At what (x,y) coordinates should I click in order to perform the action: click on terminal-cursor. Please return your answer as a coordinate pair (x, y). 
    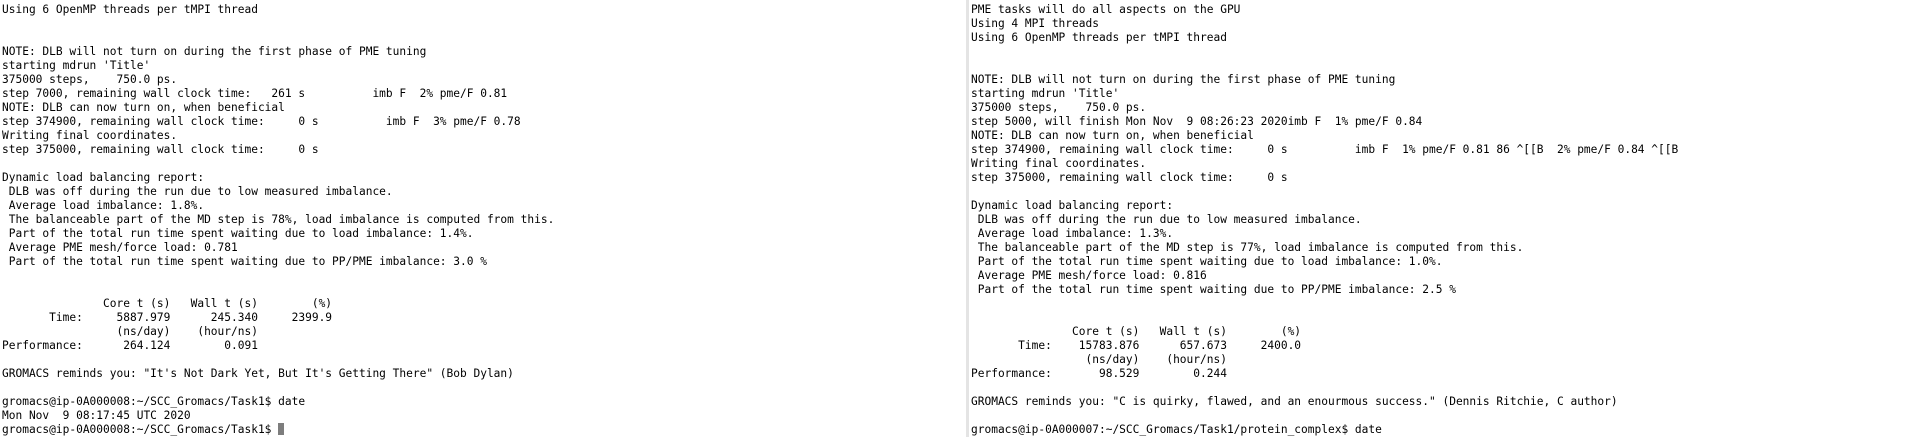
    Looking at the image, I should click on (281, 429).